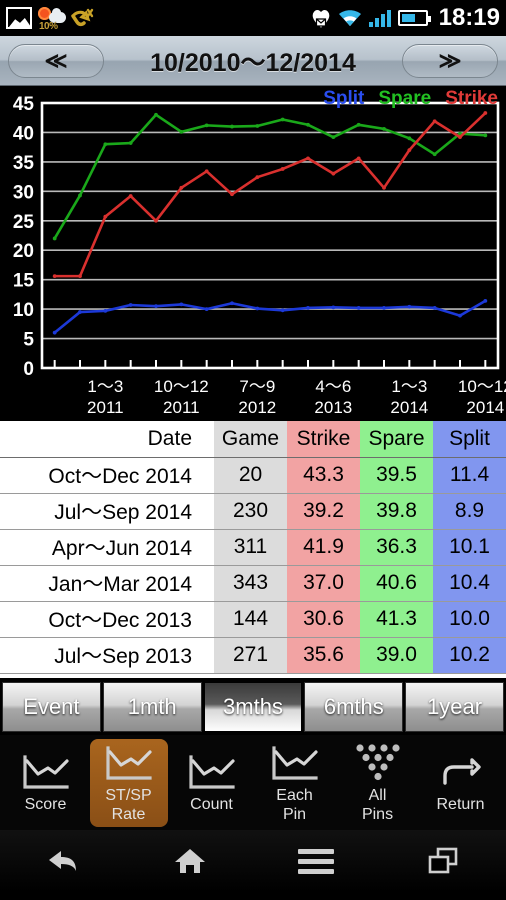 The image size is (506, 900). What do you see at coordinates (257, 407) in the screenshot?
I see `x-axis-tick-label-year: 2012` at bounding box center [257, 407].